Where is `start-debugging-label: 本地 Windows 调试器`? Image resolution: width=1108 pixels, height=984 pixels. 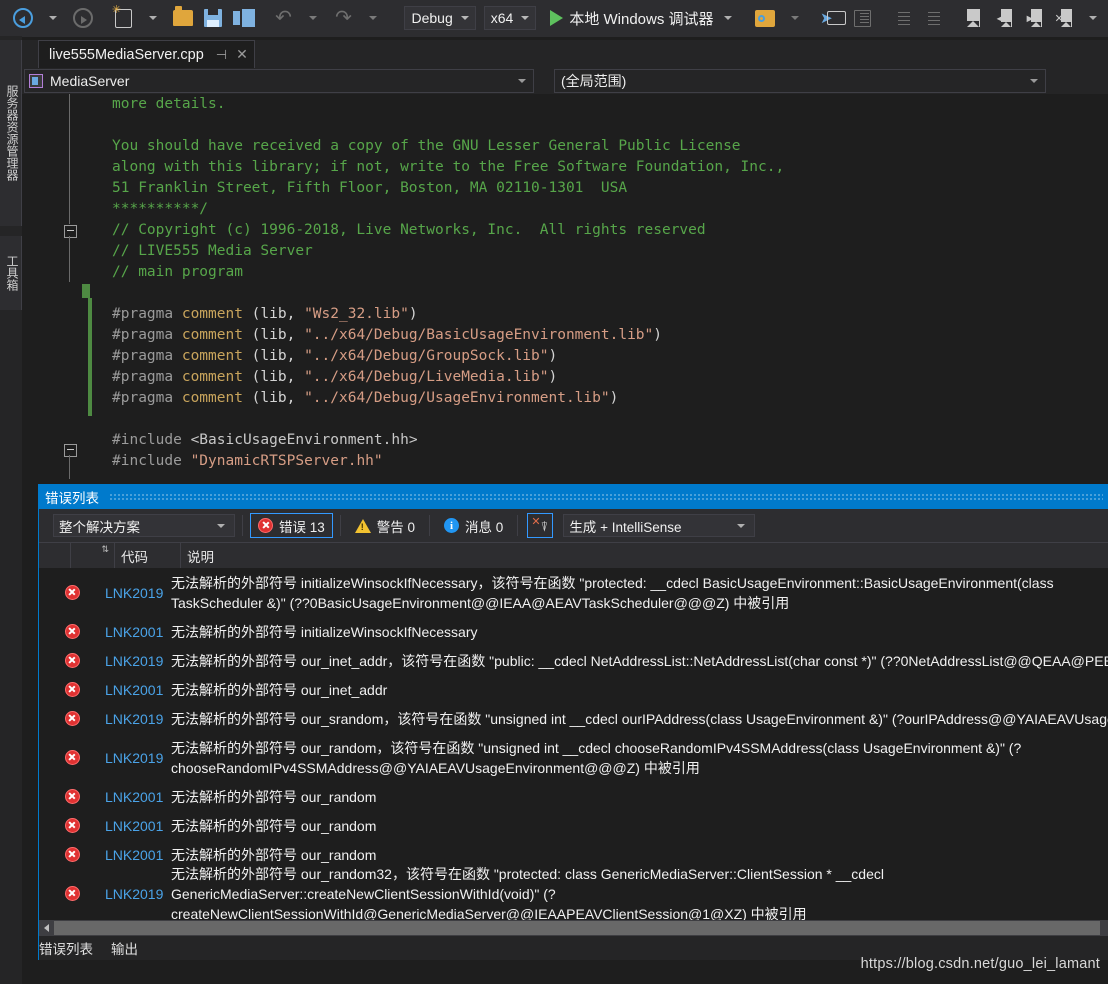 start-debugging-label: 本地 Windows 调试器 is located at coordinates (641, 19).